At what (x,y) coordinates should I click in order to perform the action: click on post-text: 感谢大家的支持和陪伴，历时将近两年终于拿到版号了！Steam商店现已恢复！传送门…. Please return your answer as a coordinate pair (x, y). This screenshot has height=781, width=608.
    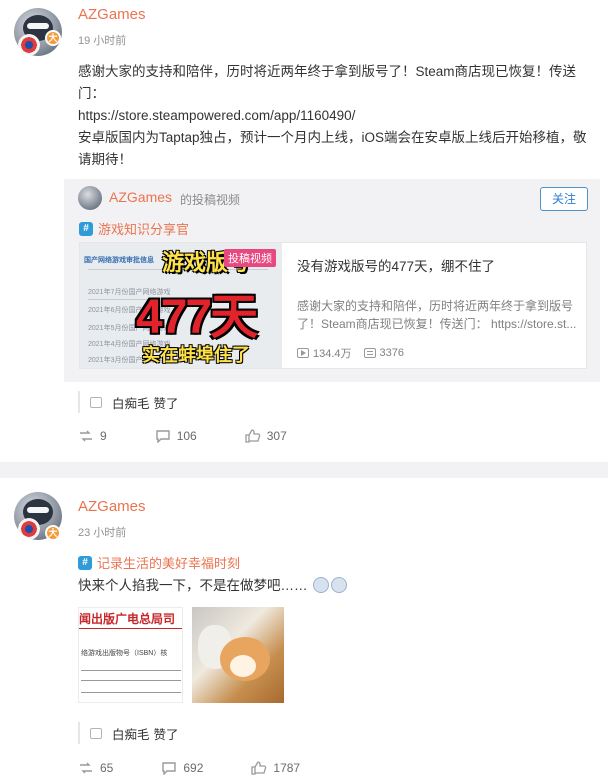
    Looking at the image, I should click on (338, 116).